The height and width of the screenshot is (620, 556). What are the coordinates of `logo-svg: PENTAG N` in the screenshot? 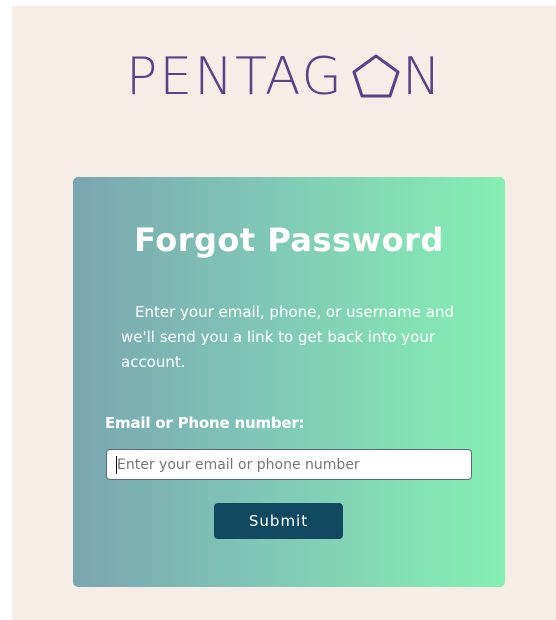 It's located at (284, 76).